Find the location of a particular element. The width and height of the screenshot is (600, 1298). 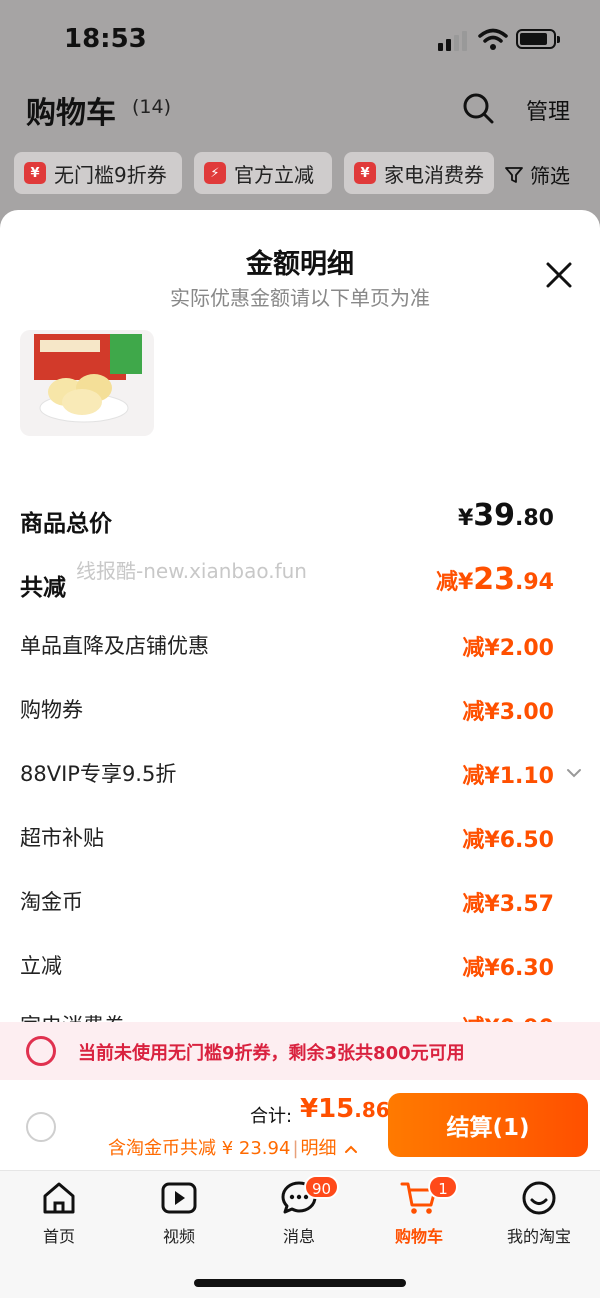

tab-label: 购物车 is located at coordinates (418, 1236).